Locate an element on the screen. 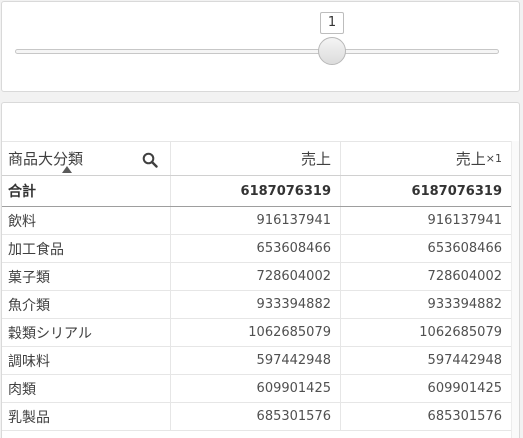 The width and height of the screenshot is (523, 438). header-measure2: 売上 ×1 is located at coordinates (426, 158).